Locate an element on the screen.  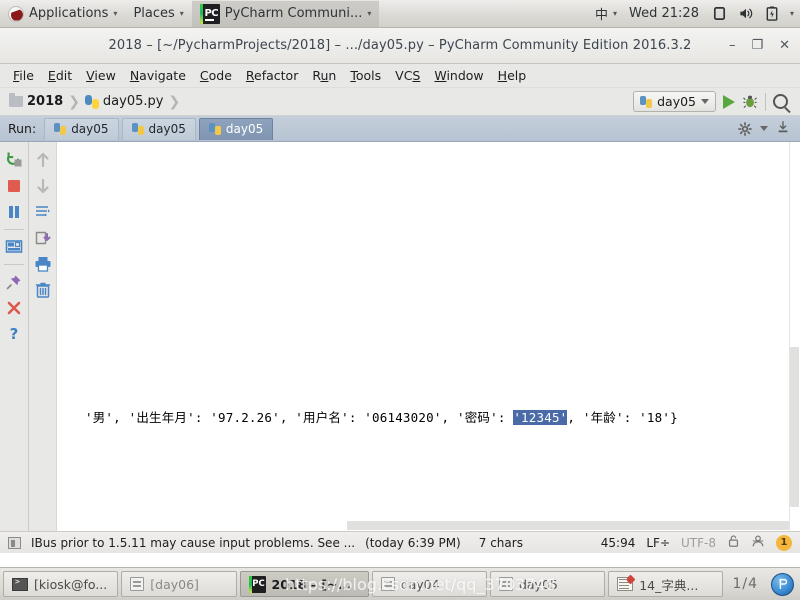
breadcrumb-project: 2018 is located at coordinates (36, 101).